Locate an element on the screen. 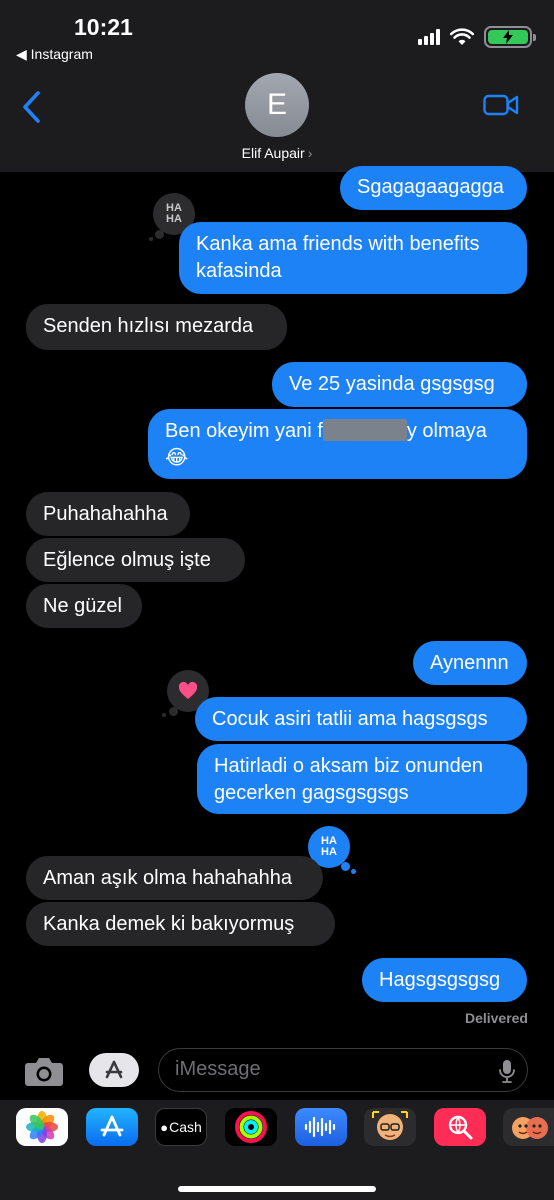  message-text-line: Ben okeyim yani fy olmaya is located at coordinates (326, 430).